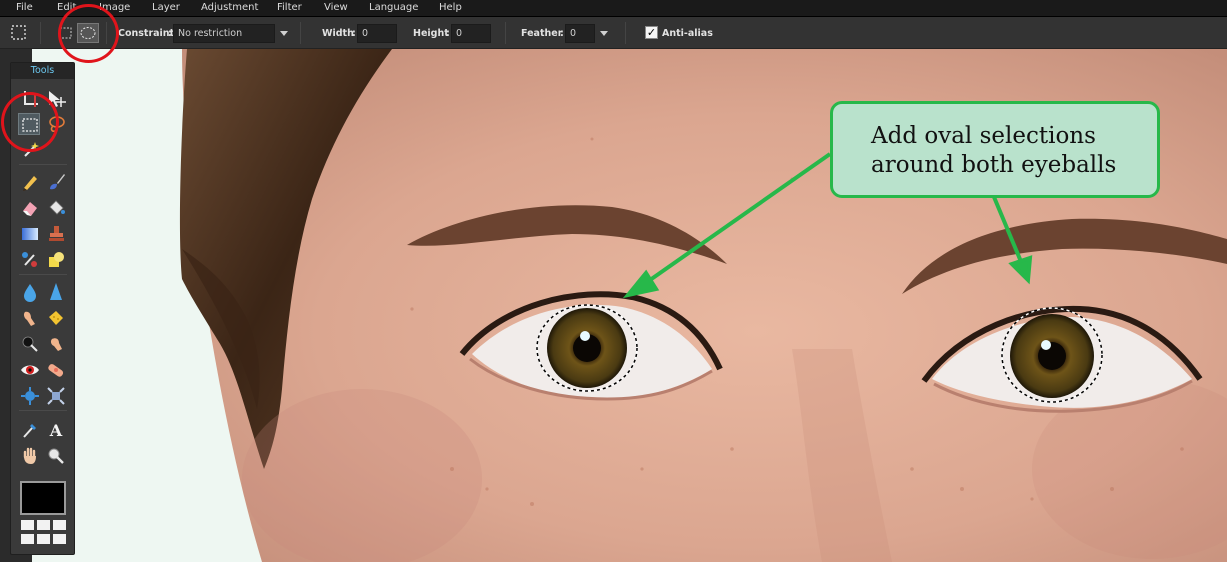 The height and width of the screenshot is (562, 1227). I want to click on sharpen-icon, so click(56, 292).